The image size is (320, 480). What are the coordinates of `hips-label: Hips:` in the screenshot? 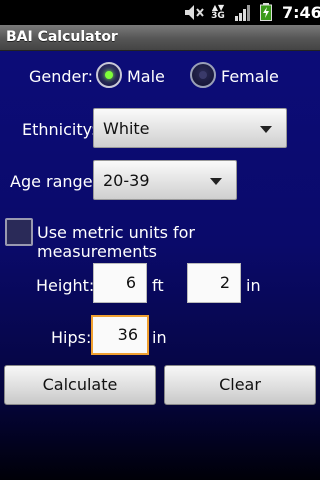 It's located at (71, 337).